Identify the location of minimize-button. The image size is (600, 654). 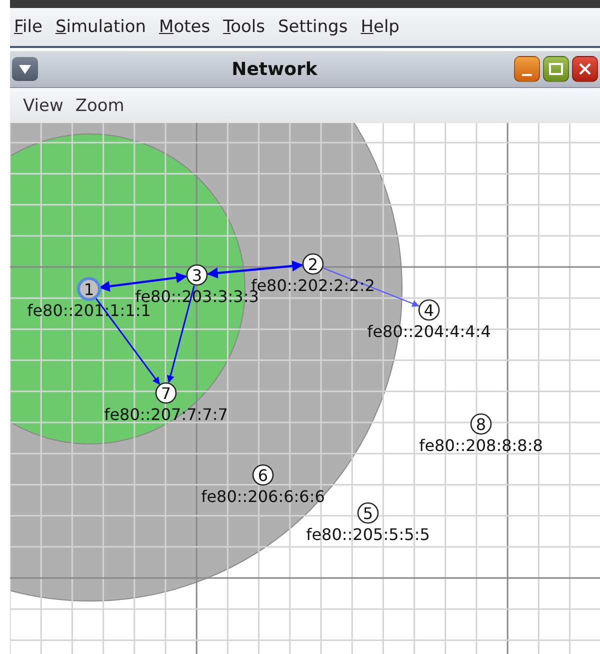
(527, 69).